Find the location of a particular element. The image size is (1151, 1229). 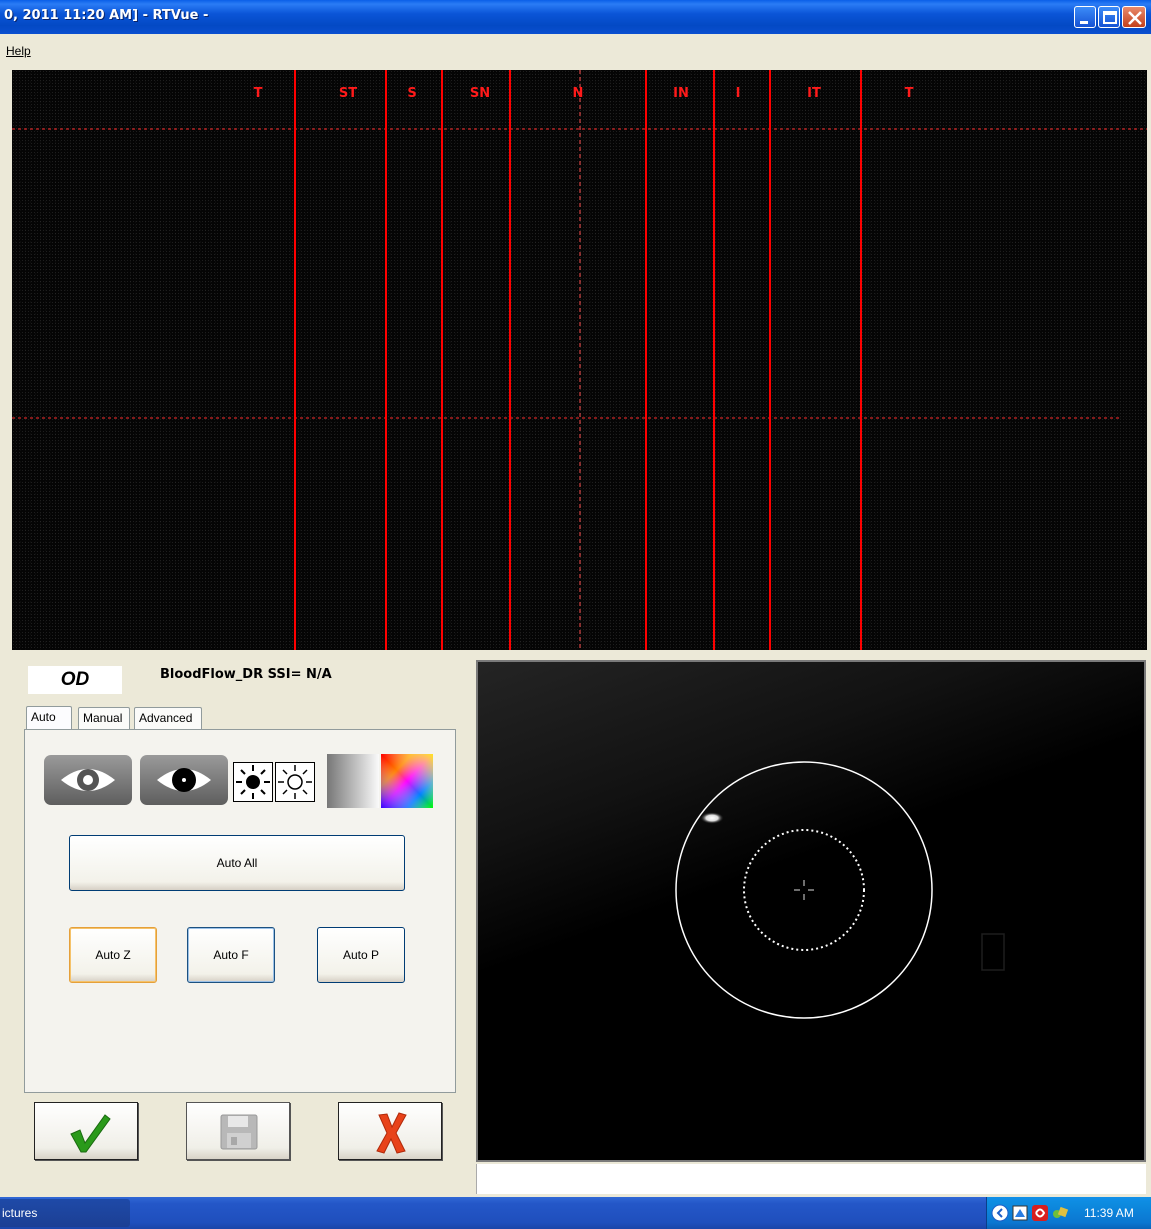

outer-scan-circle is located at coordinates (804, 890).